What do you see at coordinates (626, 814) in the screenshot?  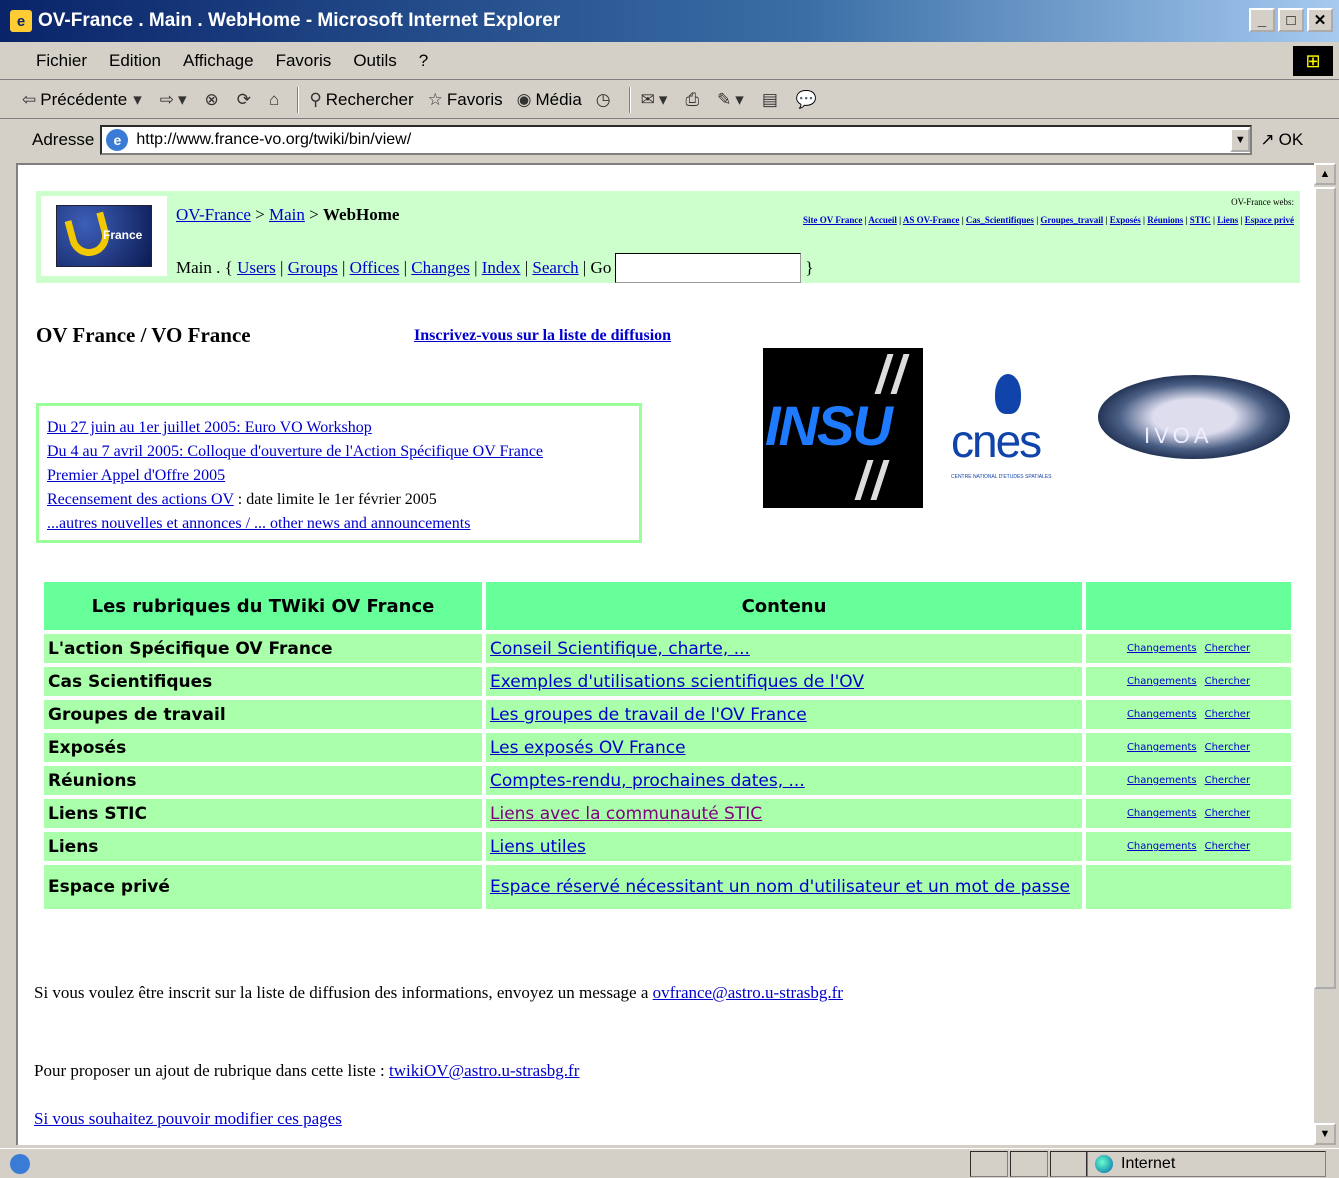 I see `rubric-content-link: Liens avec la communauté STIC` at bounding box center [626, 814].